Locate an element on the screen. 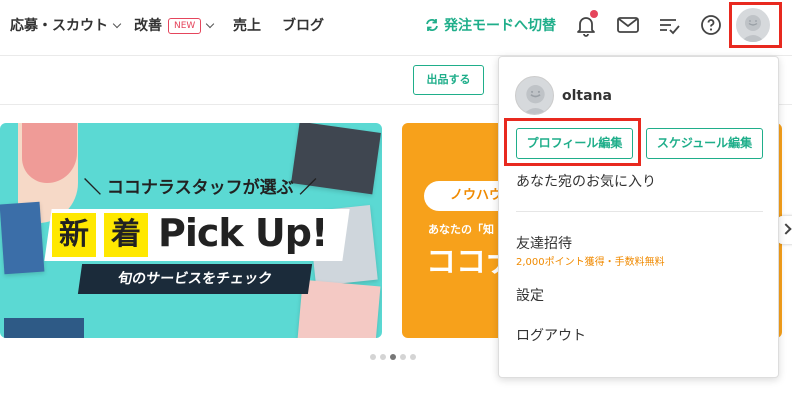  help-icon is located at coordinates (711, 25).